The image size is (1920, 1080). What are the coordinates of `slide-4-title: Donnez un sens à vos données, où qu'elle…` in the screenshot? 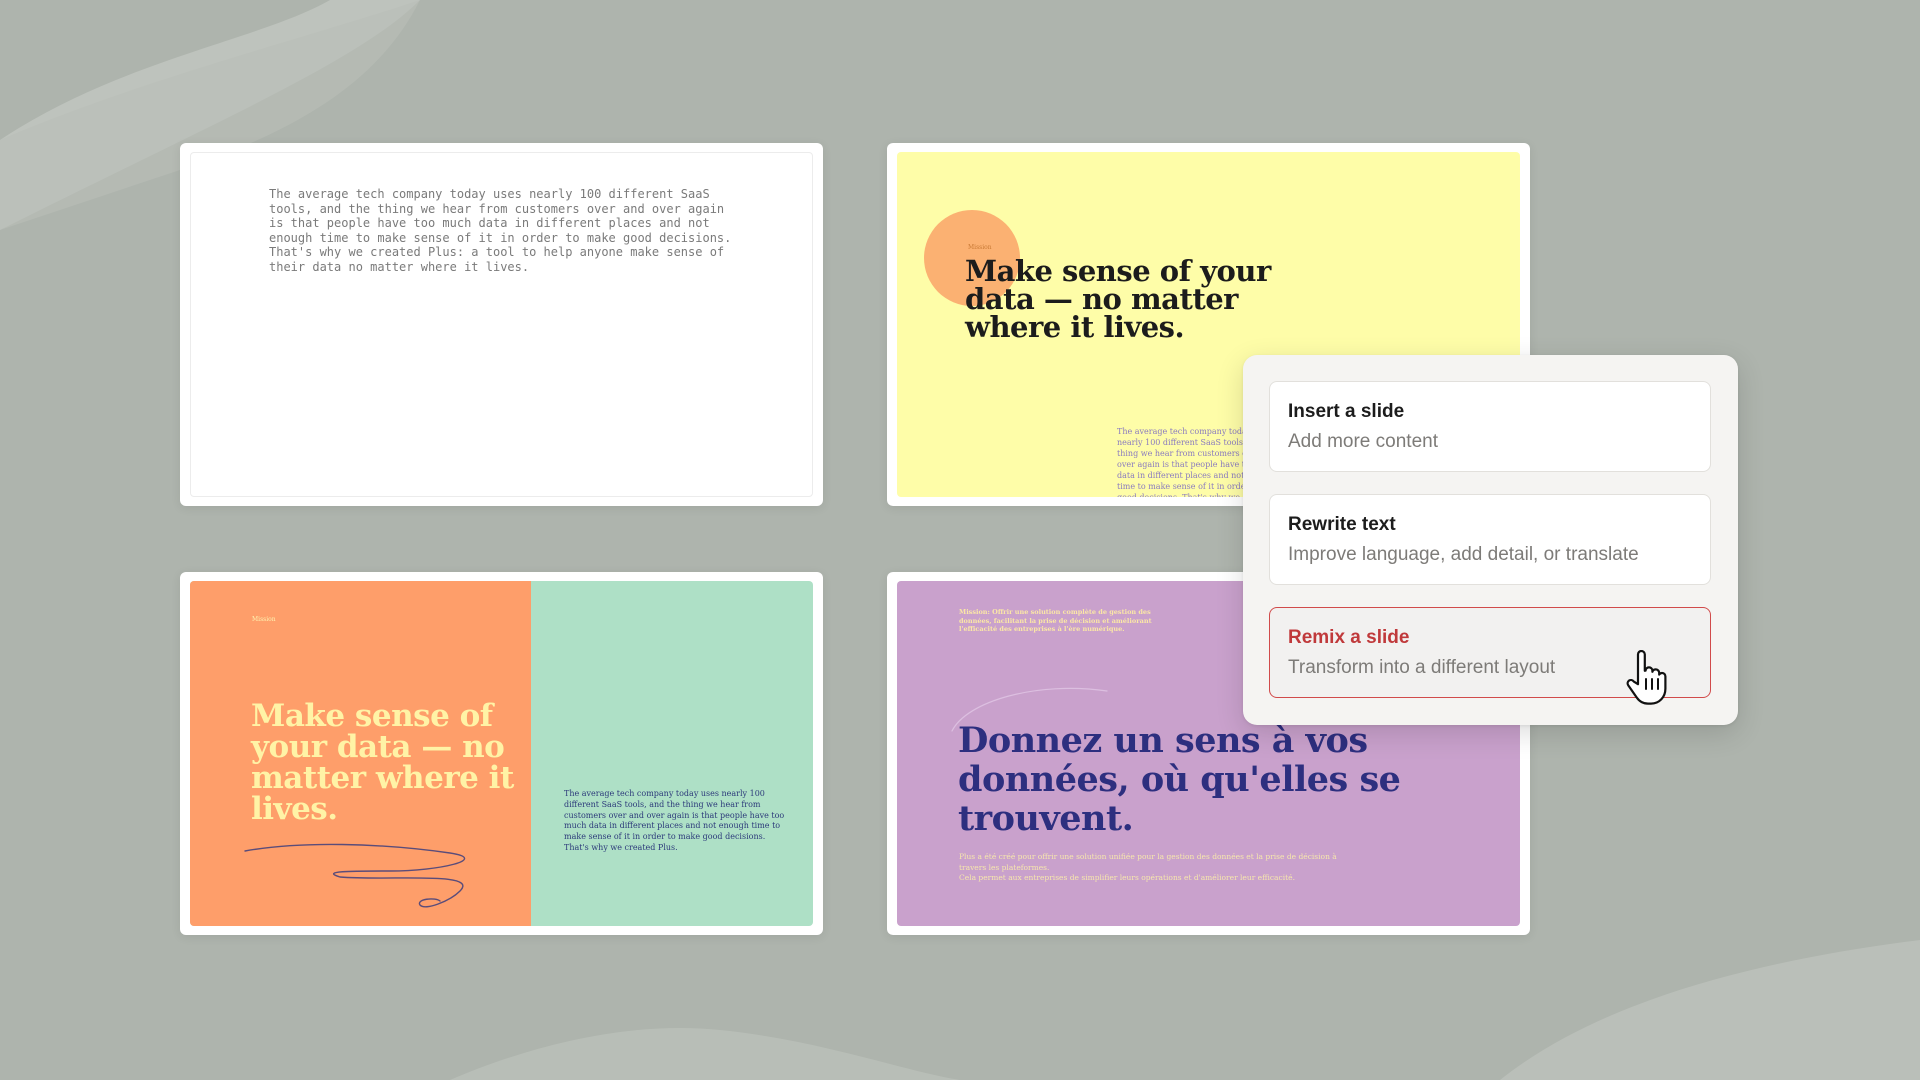 It's located at (1179, 779).